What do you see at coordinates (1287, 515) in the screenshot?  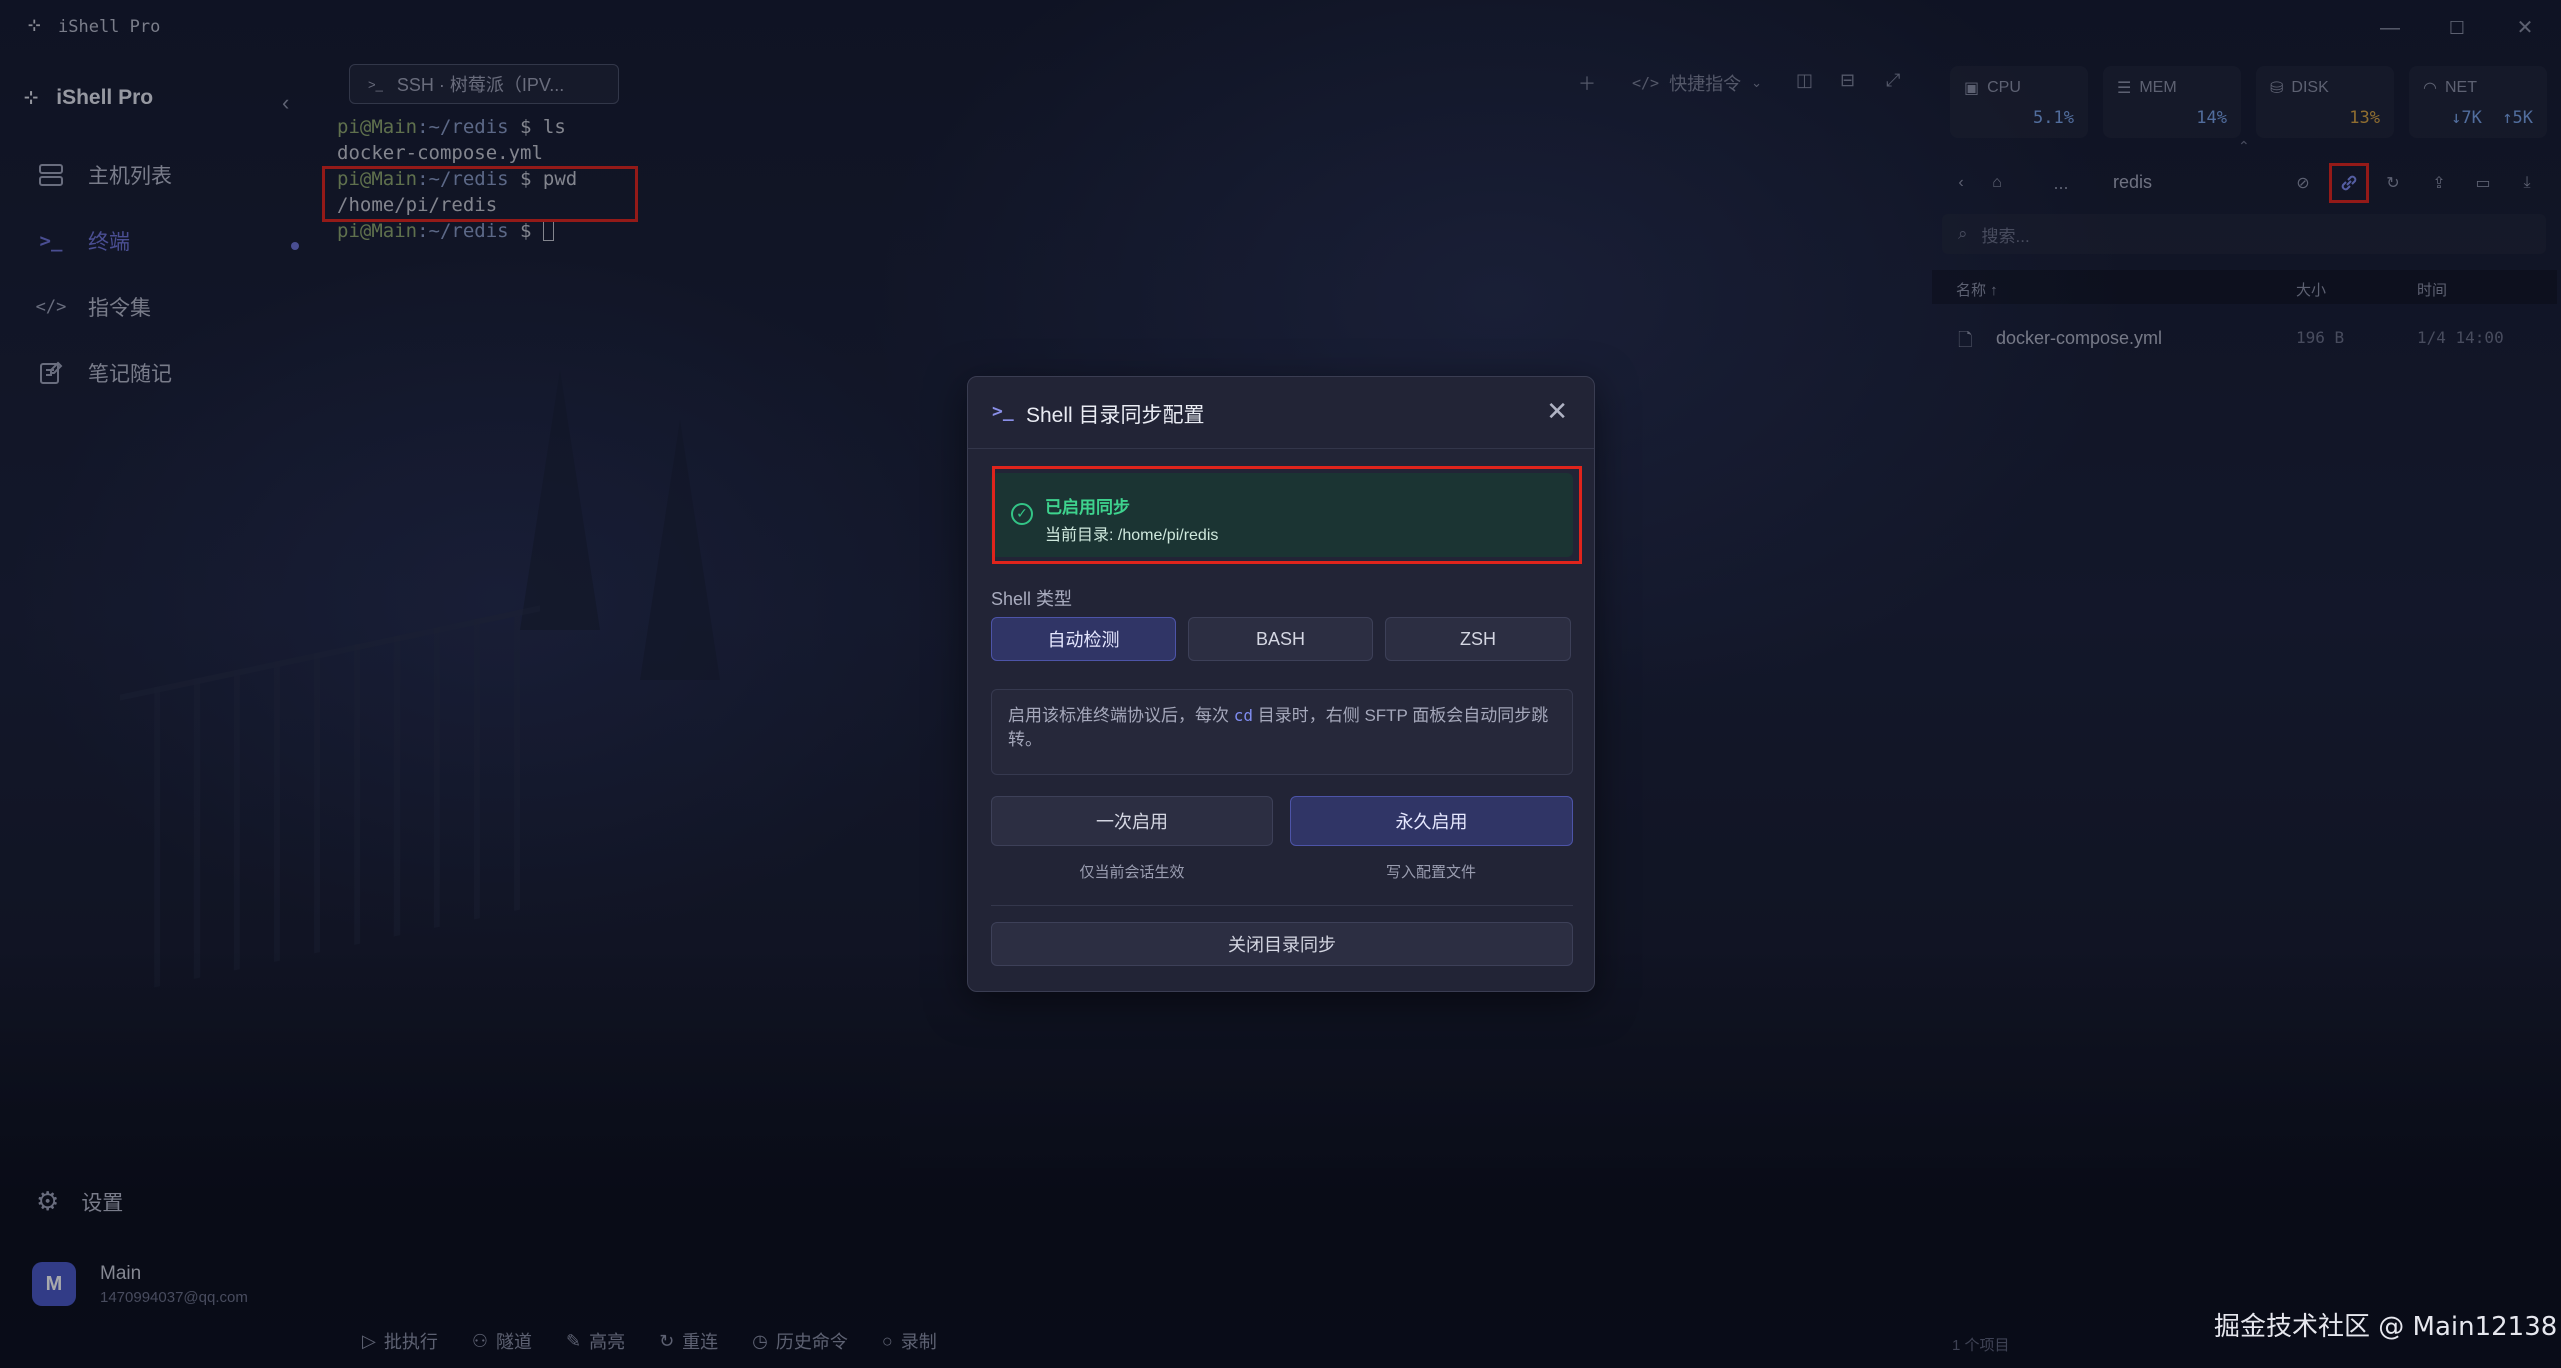 I see `highlight-box` at bounding box center [1287, 515].